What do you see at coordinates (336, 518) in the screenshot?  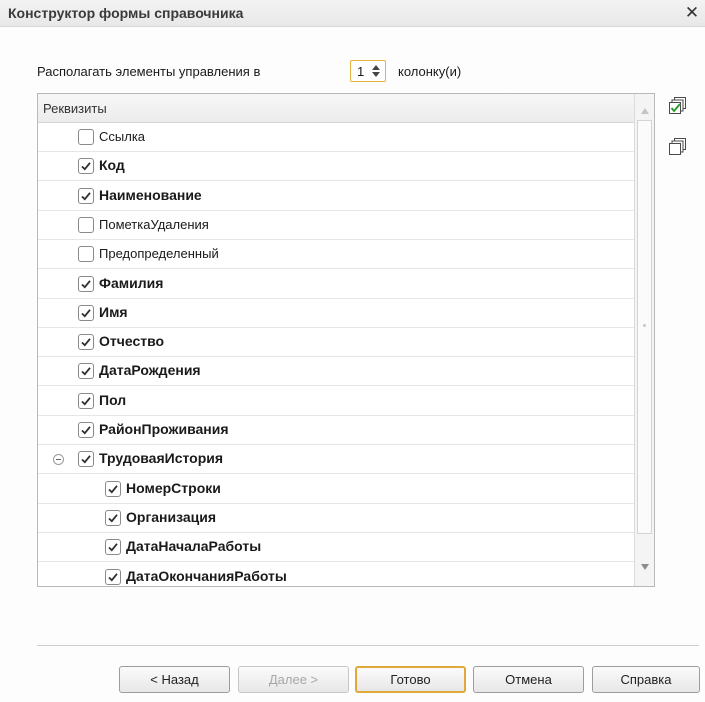 I see `tree-row: Организация` at bounding box center [336, 518].